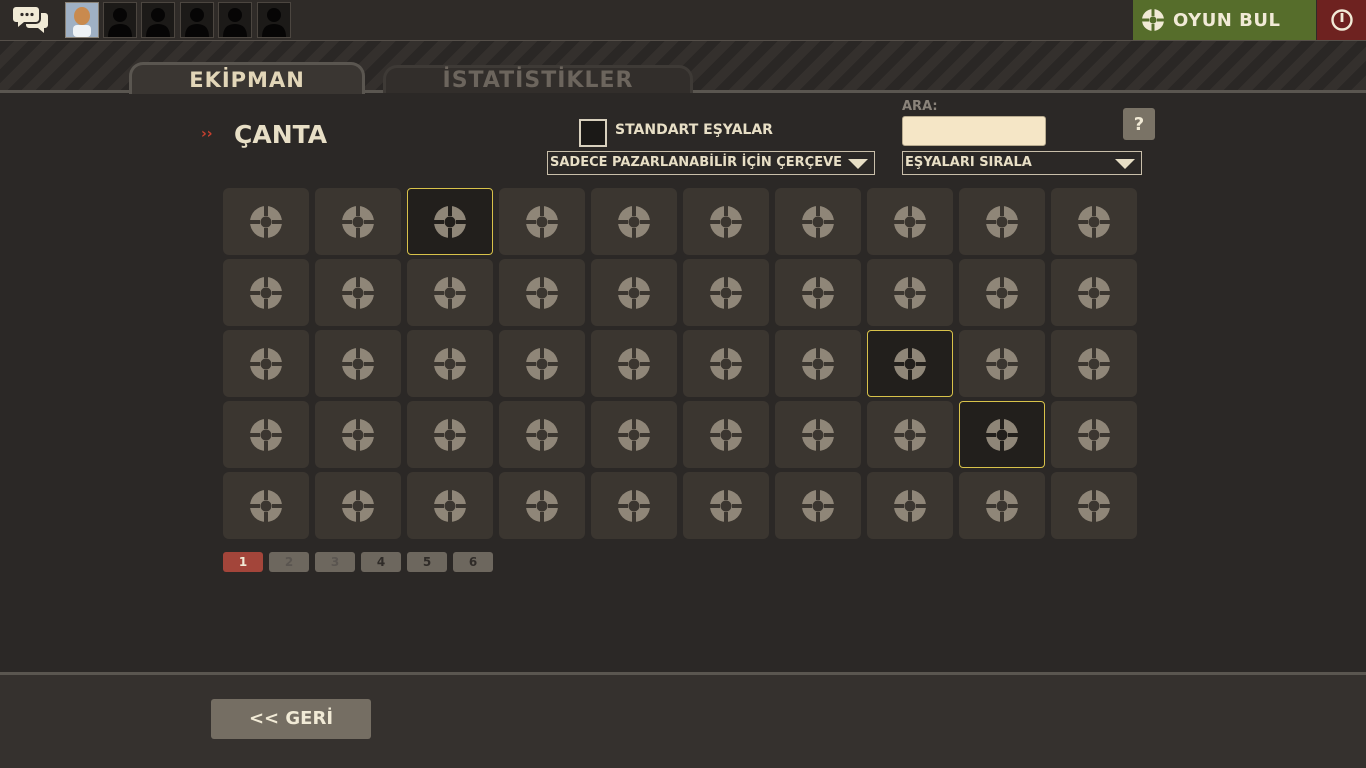 The image size is (1366, 768). Describe the element at coordinates (335, 562) in the screenshot. I see `page-button-3: 3` at that location.